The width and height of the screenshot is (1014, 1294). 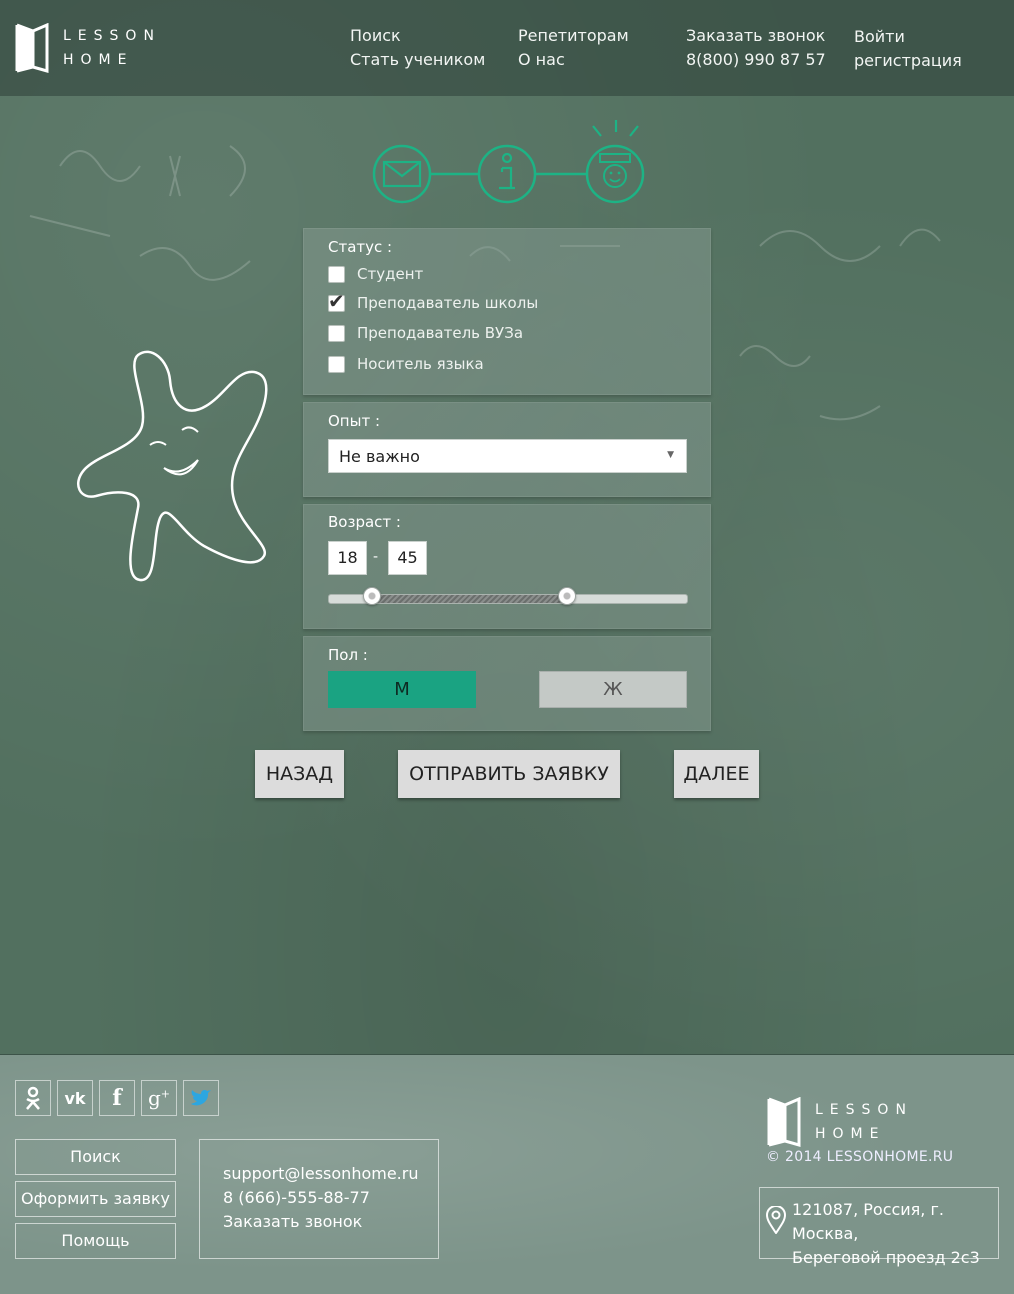 I want to click on age-min-input: 18, so click(x=347, y=558).